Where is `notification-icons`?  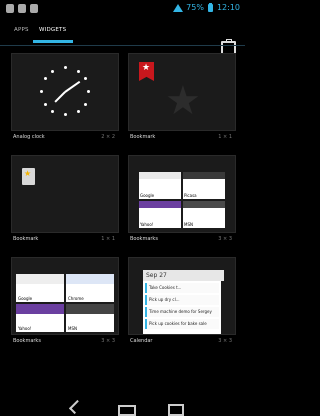 notification-icons is located at coordinates (22, 8).